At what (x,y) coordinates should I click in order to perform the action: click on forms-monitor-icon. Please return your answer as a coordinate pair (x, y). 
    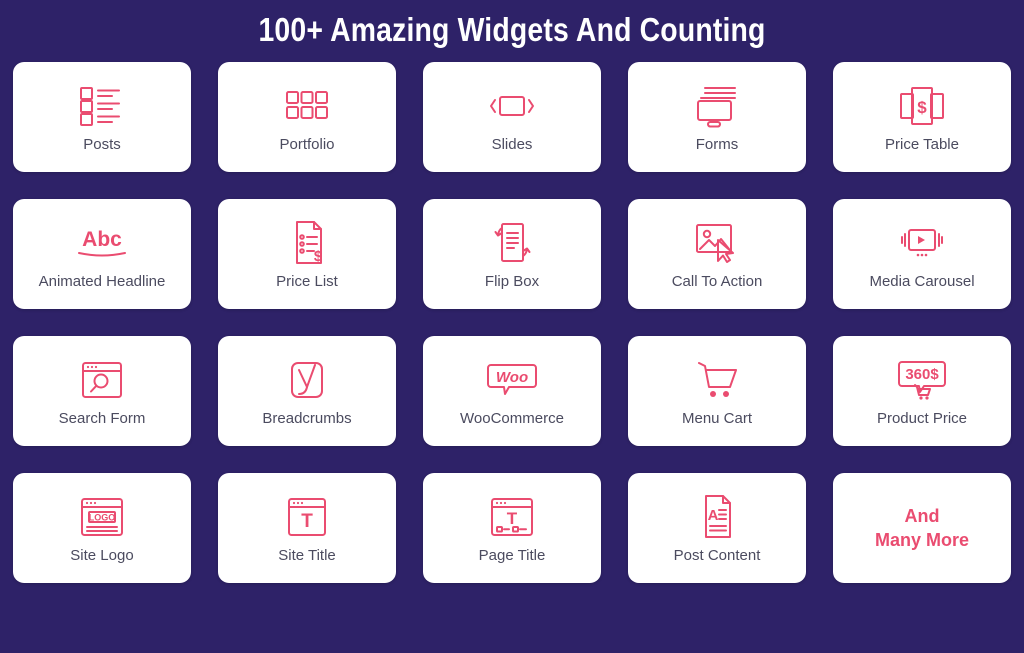
    Looking at the image, I should click on (717, 106).